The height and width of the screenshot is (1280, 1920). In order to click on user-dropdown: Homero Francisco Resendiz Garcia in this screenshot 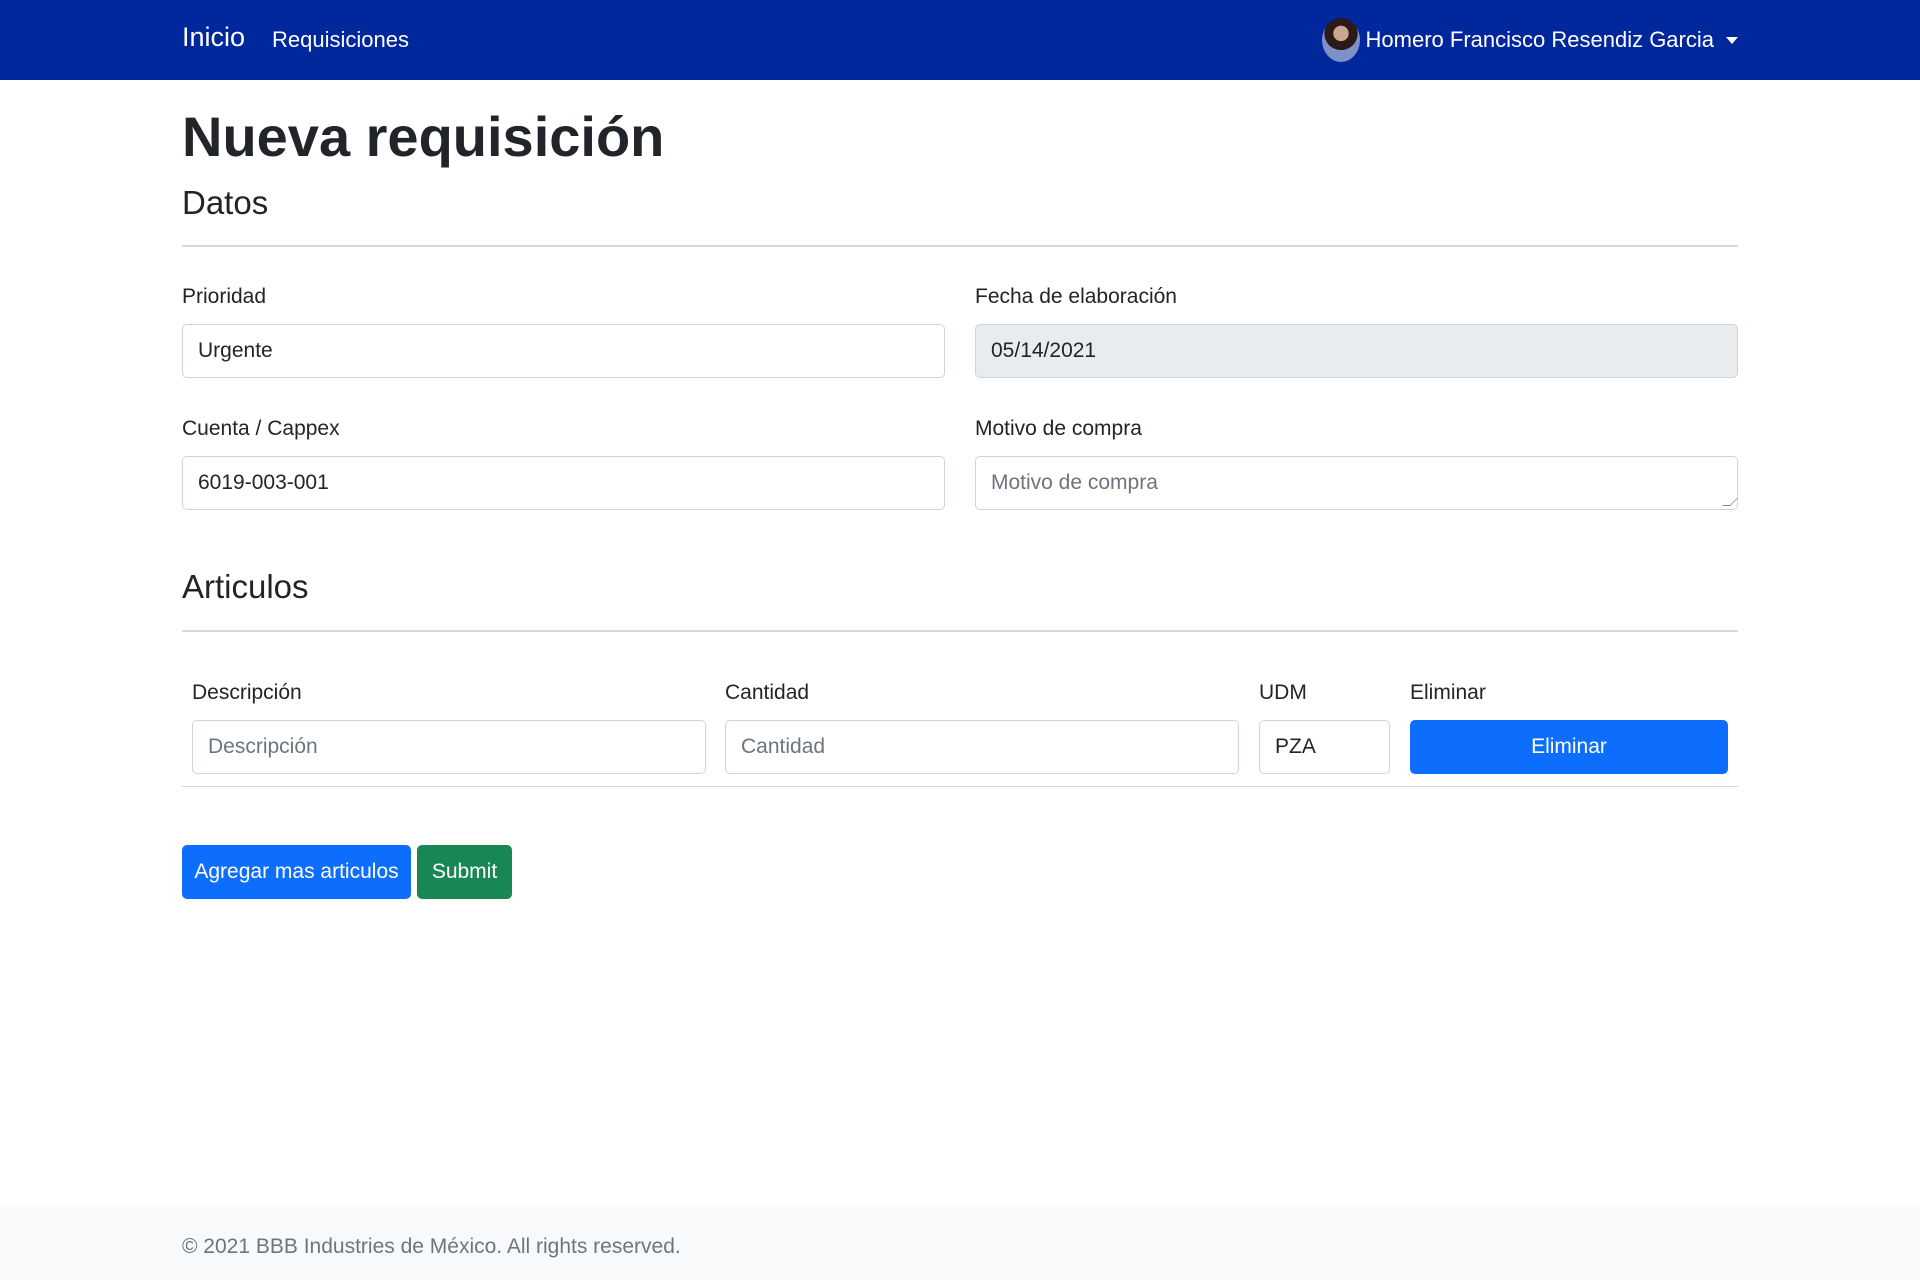, I will do `click(1529, 40)`.